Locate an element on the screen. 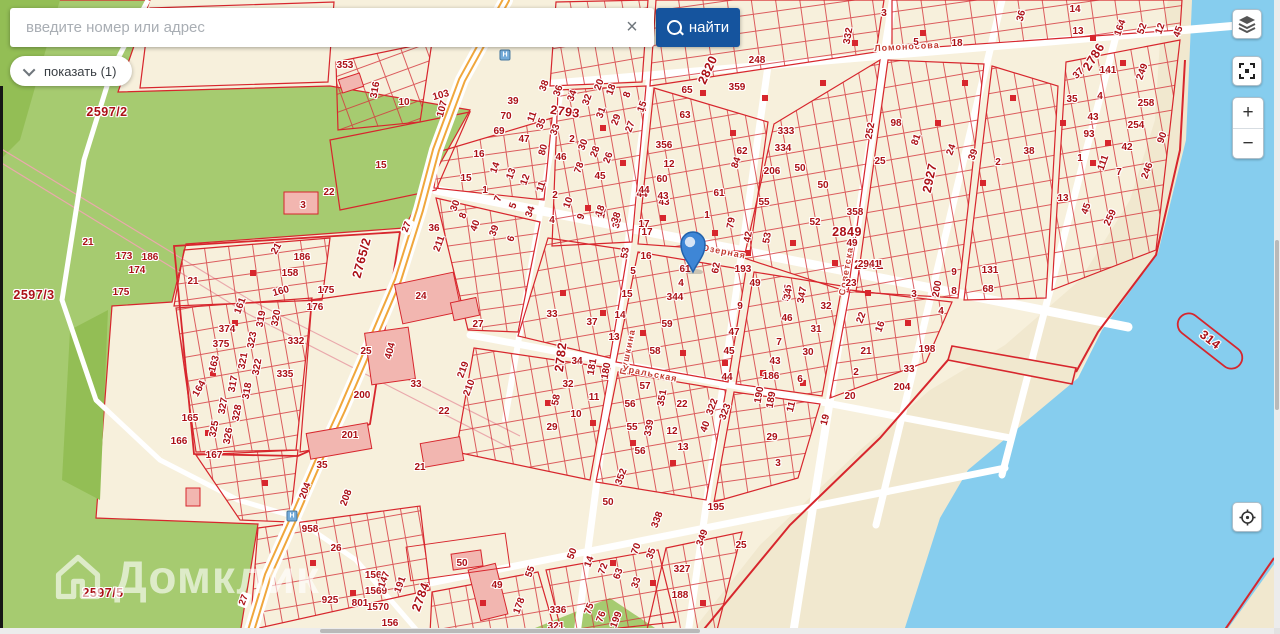  zoom-out-button: − is located at coordinates (1248, 144).